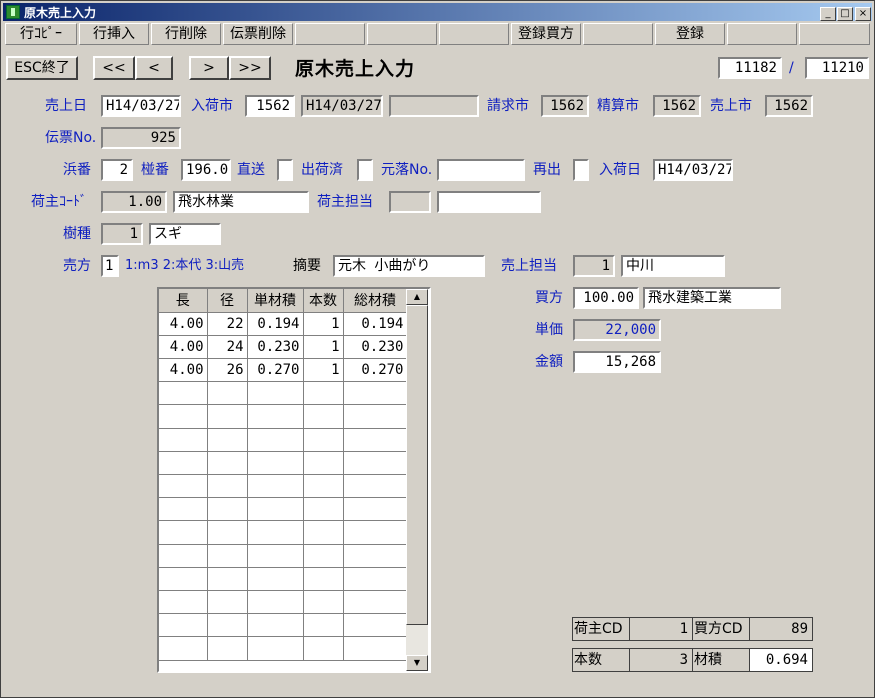 Image resolution: width=875 pixels, height=698 pixels. I want to click on minimize-button: _, so click(828, 14).